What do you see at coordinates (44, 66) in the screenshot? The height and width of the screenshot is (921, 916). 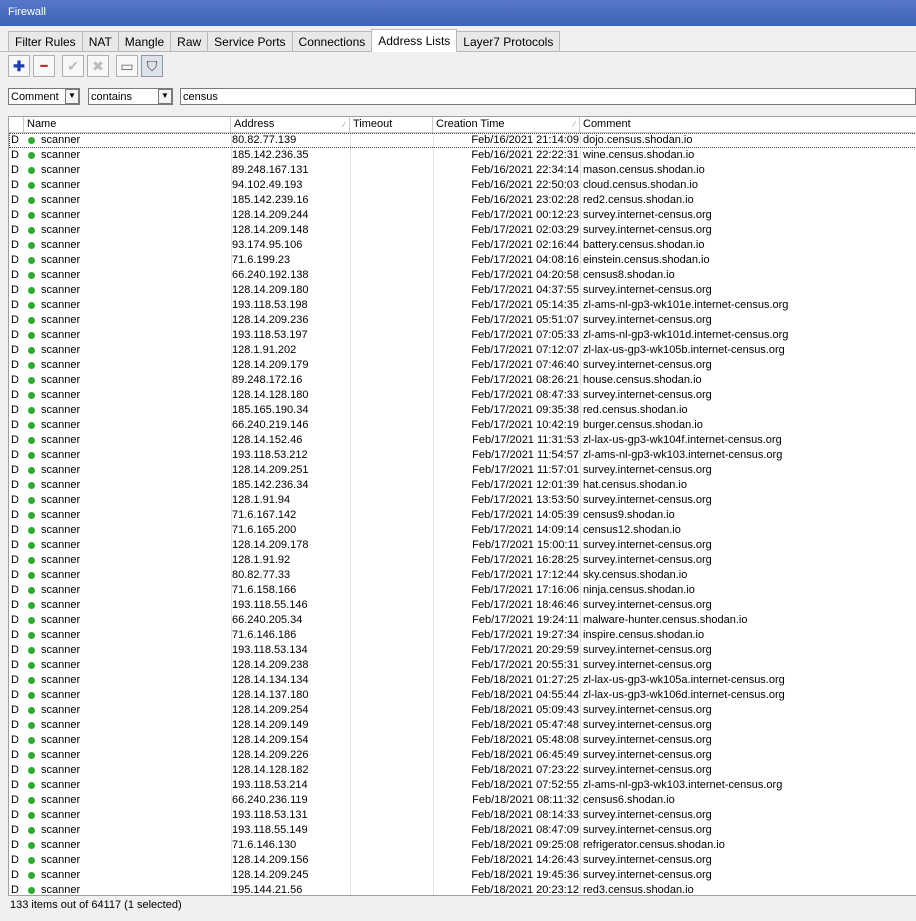 I see `remove-button: ━` at bounding box center [44, 66].